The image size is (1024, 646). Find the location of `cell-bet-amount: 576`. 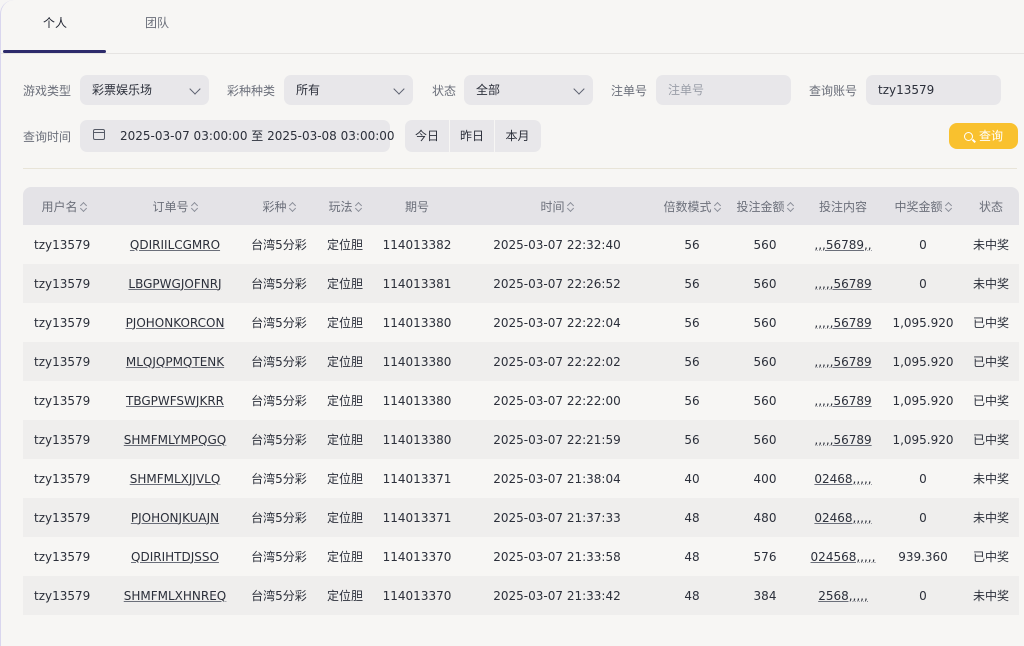

cell-bet-amount: 576 is located at coordinates (765, 556).